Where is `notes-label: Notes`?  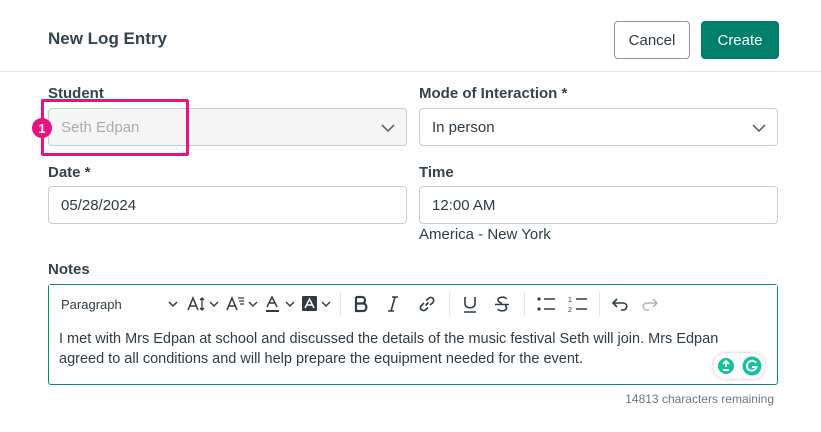 notes-label: Notes is located at coordinates (69, 269).